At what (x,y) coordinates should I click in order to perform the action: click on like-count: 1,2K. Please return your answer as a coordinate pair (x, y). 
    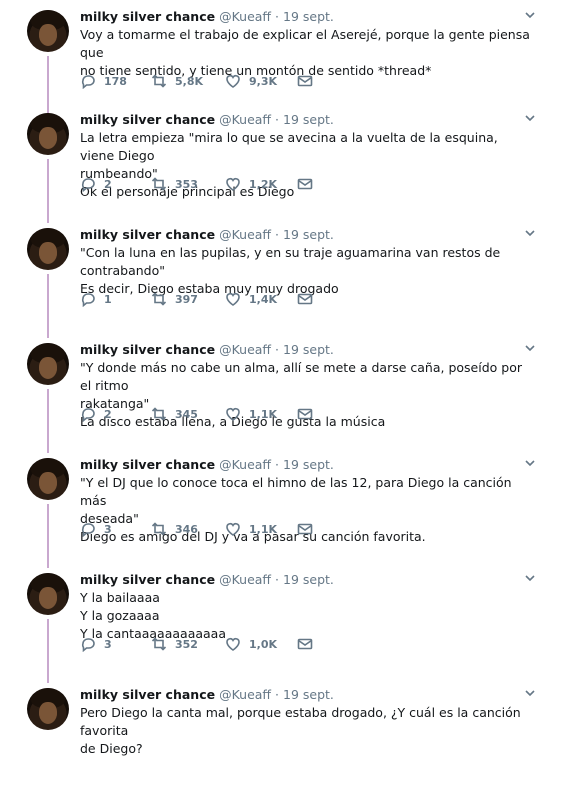
    Looking at the image, I should click on (263, 184).